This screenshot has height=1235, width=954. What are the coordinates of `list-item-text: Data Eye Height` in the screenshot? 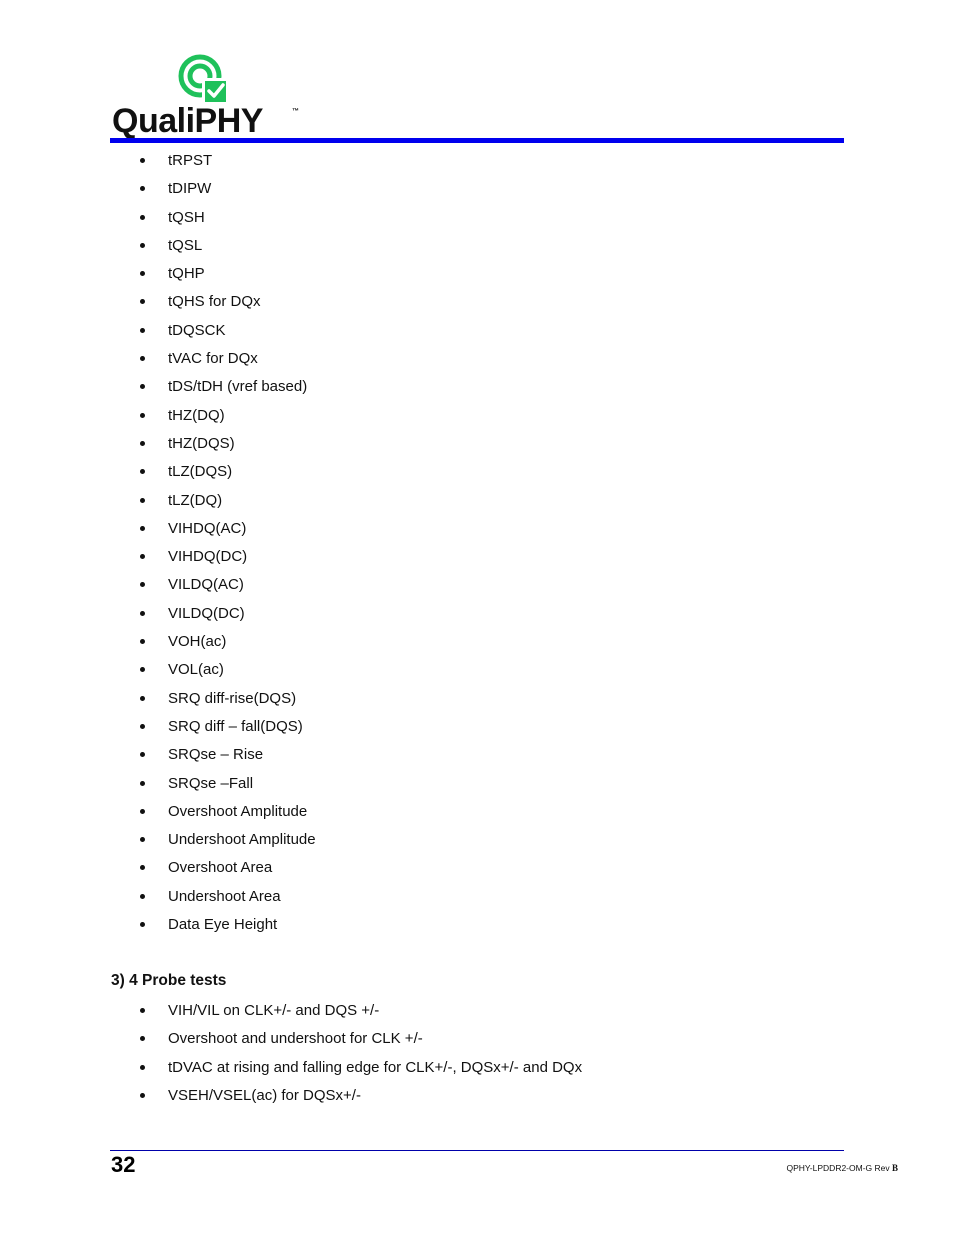 It's located at (223, 925).